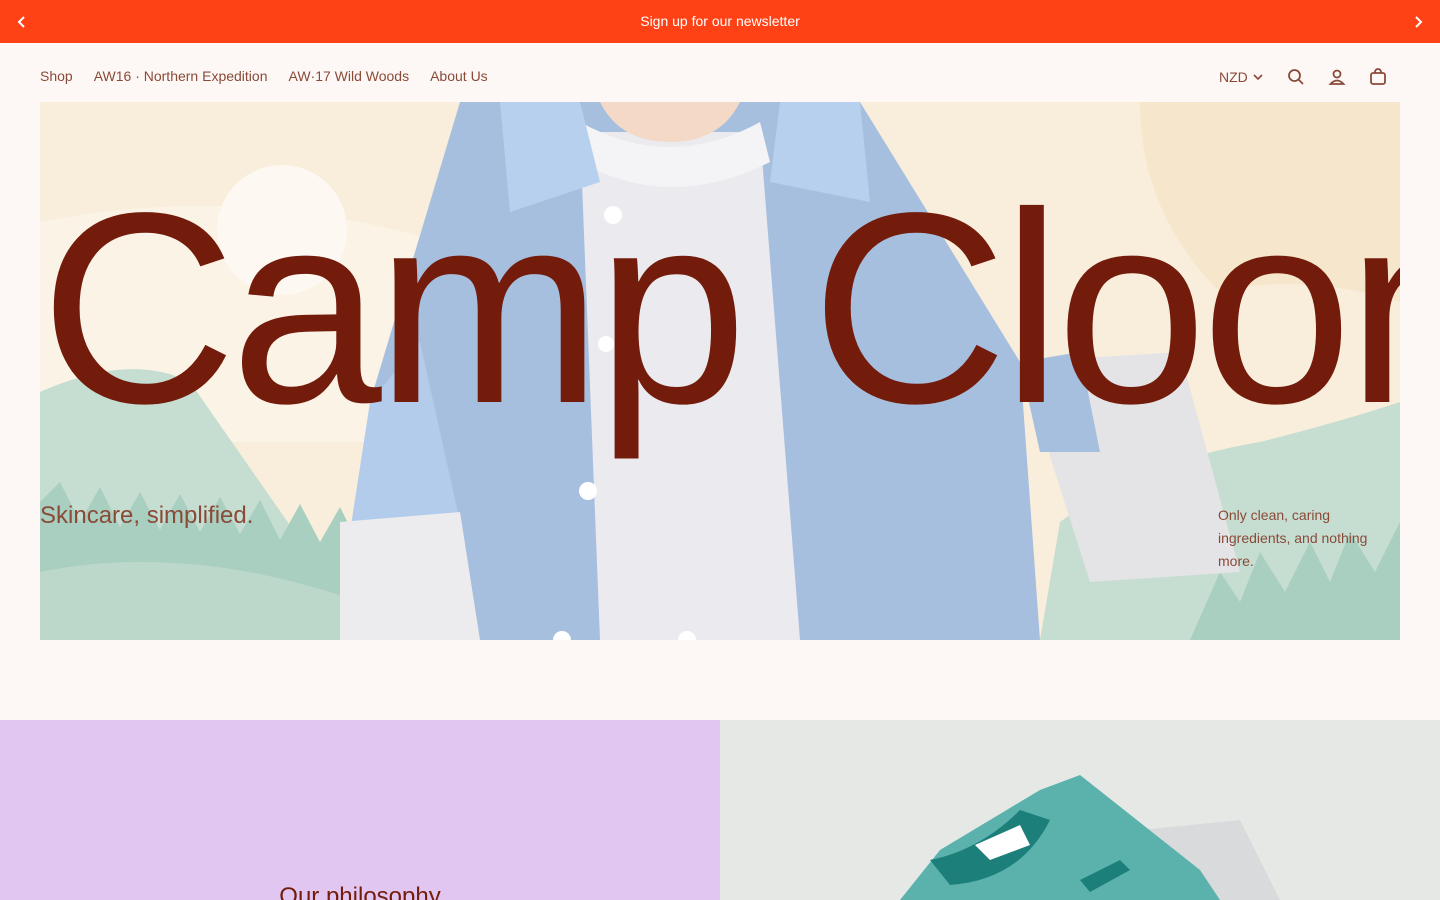 This screenshot has height=900, width=1440. I want to click on currency-label: NZD, so click(1233, 77).